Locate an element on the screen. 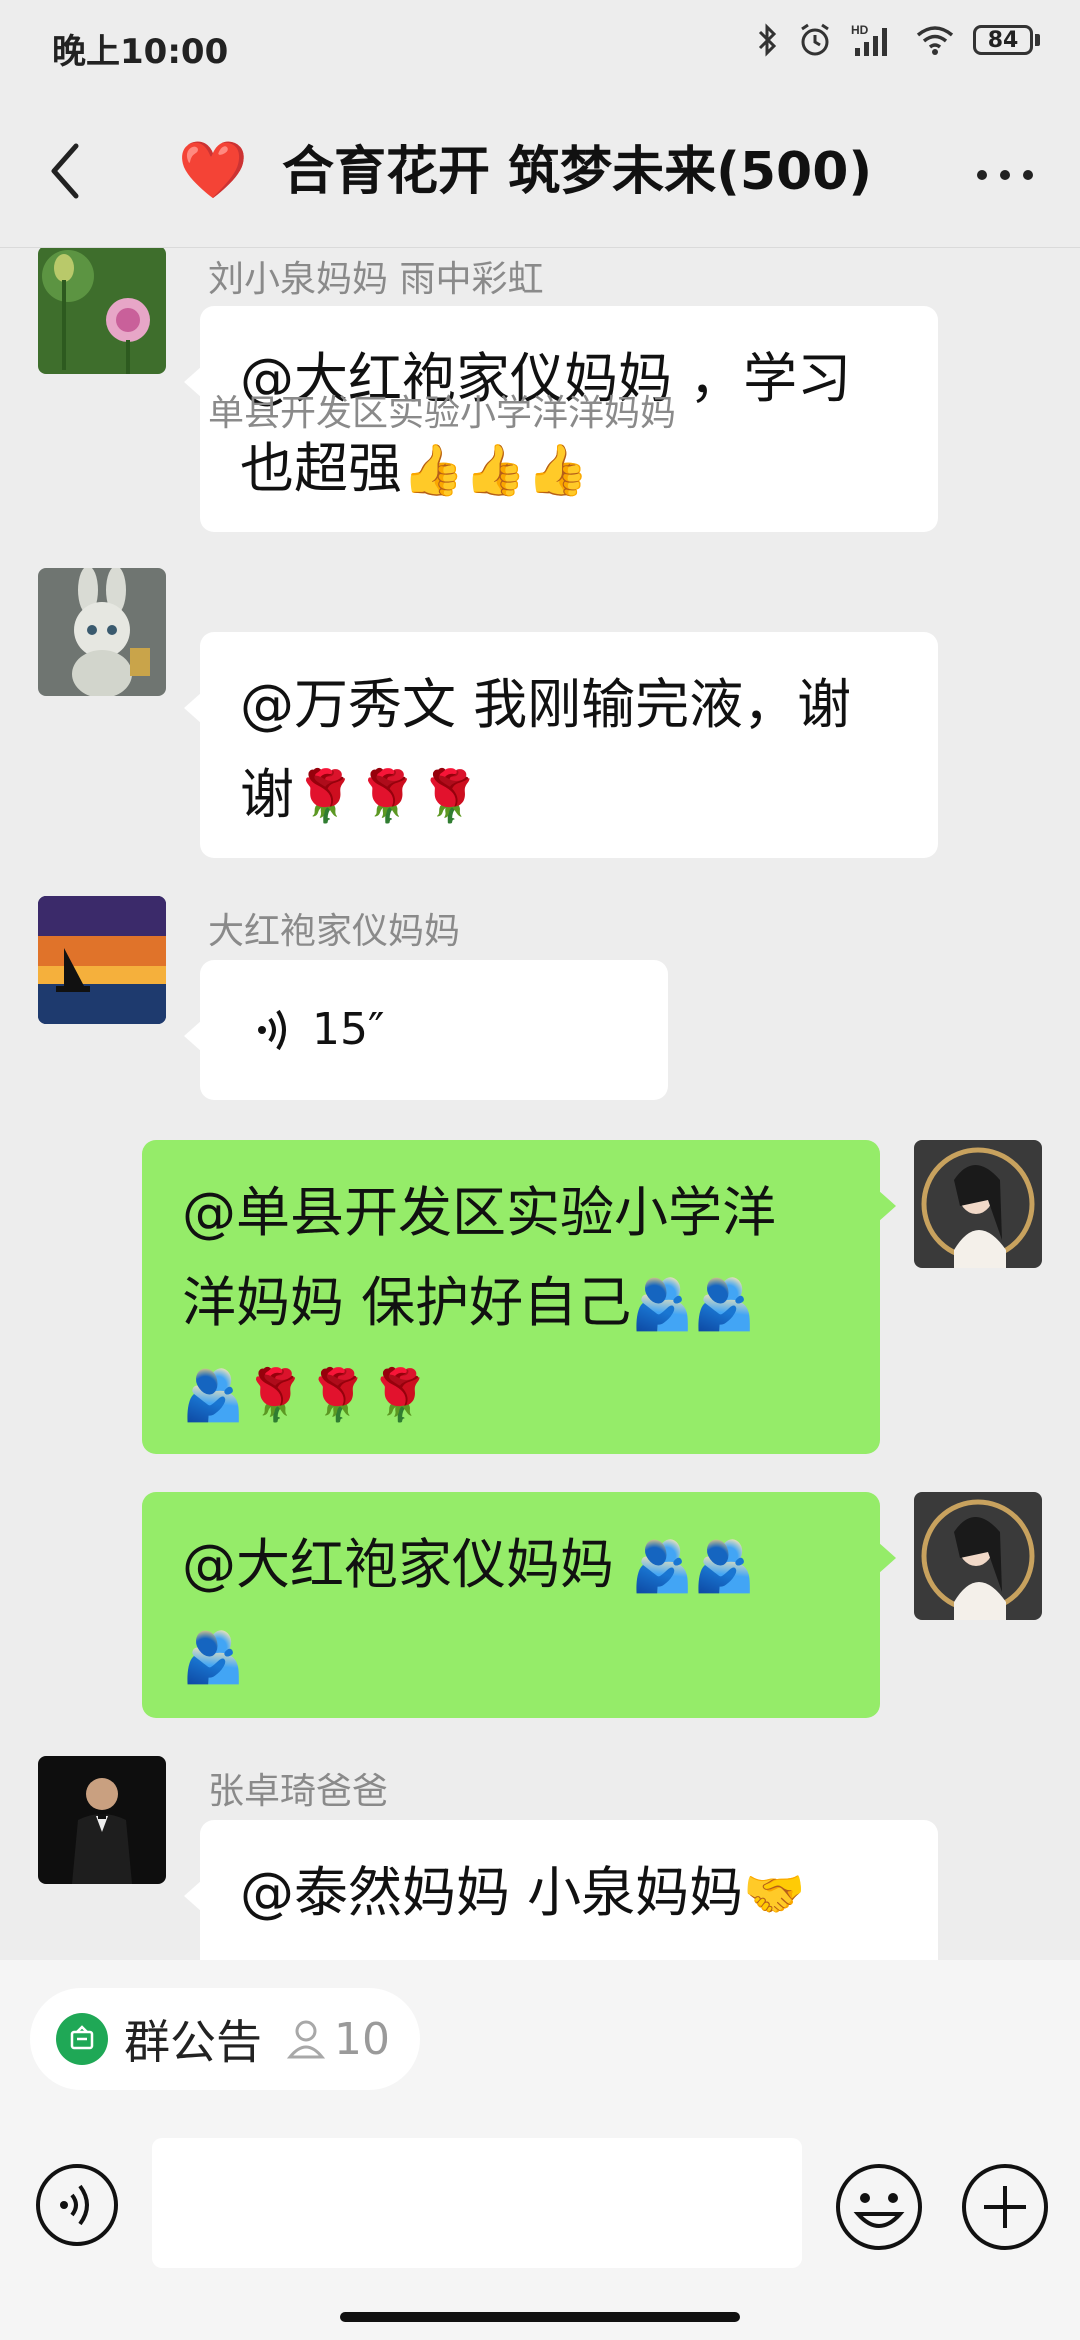 The height and width of the screenshot is (2340, 1080). message-text-line2: 也超强👍👍👍 is located at coordinates (414, 468).